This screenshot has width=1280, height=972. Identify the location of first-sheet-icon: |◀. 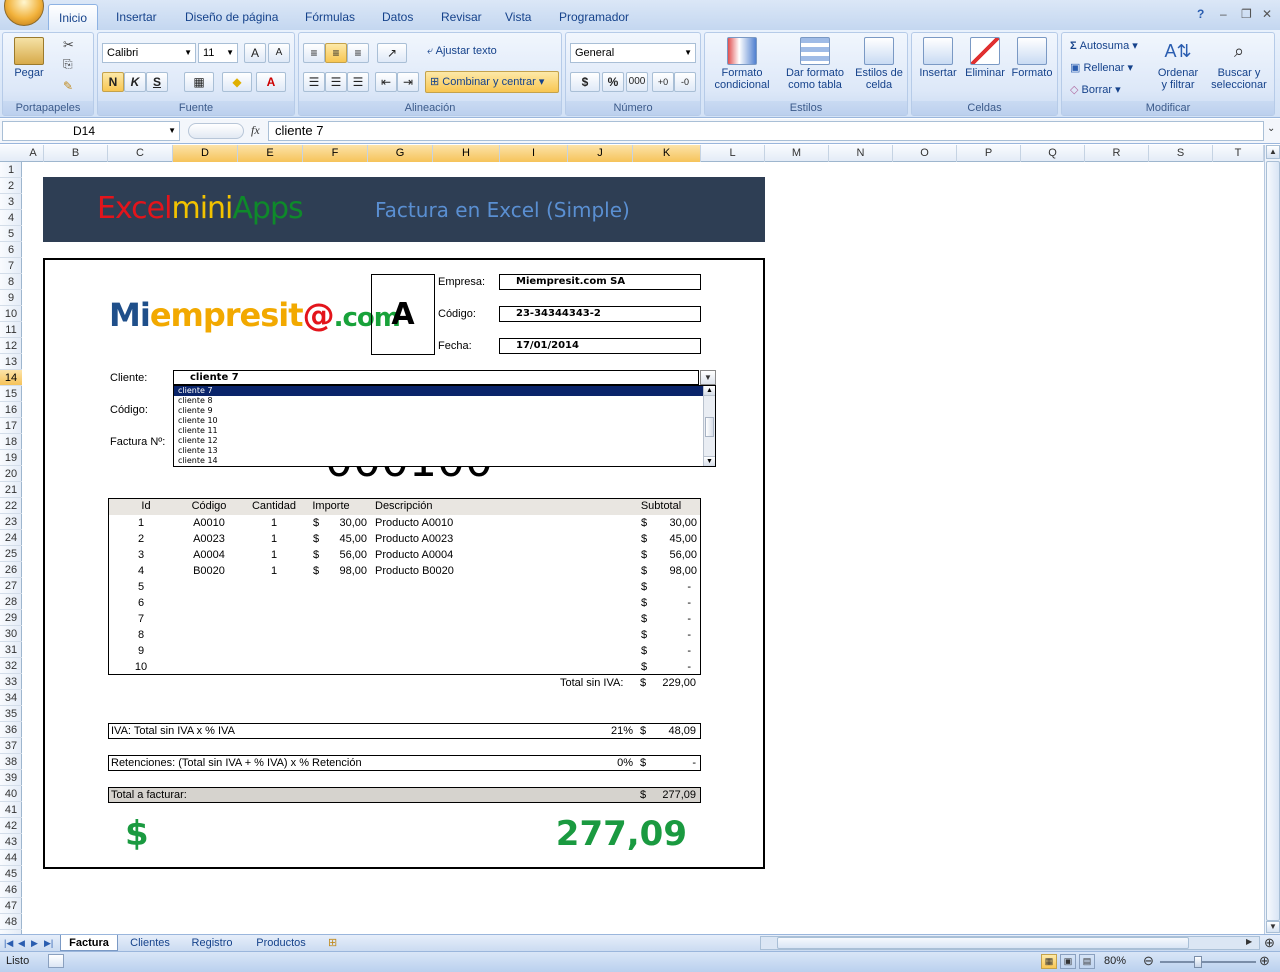
(8, 943).